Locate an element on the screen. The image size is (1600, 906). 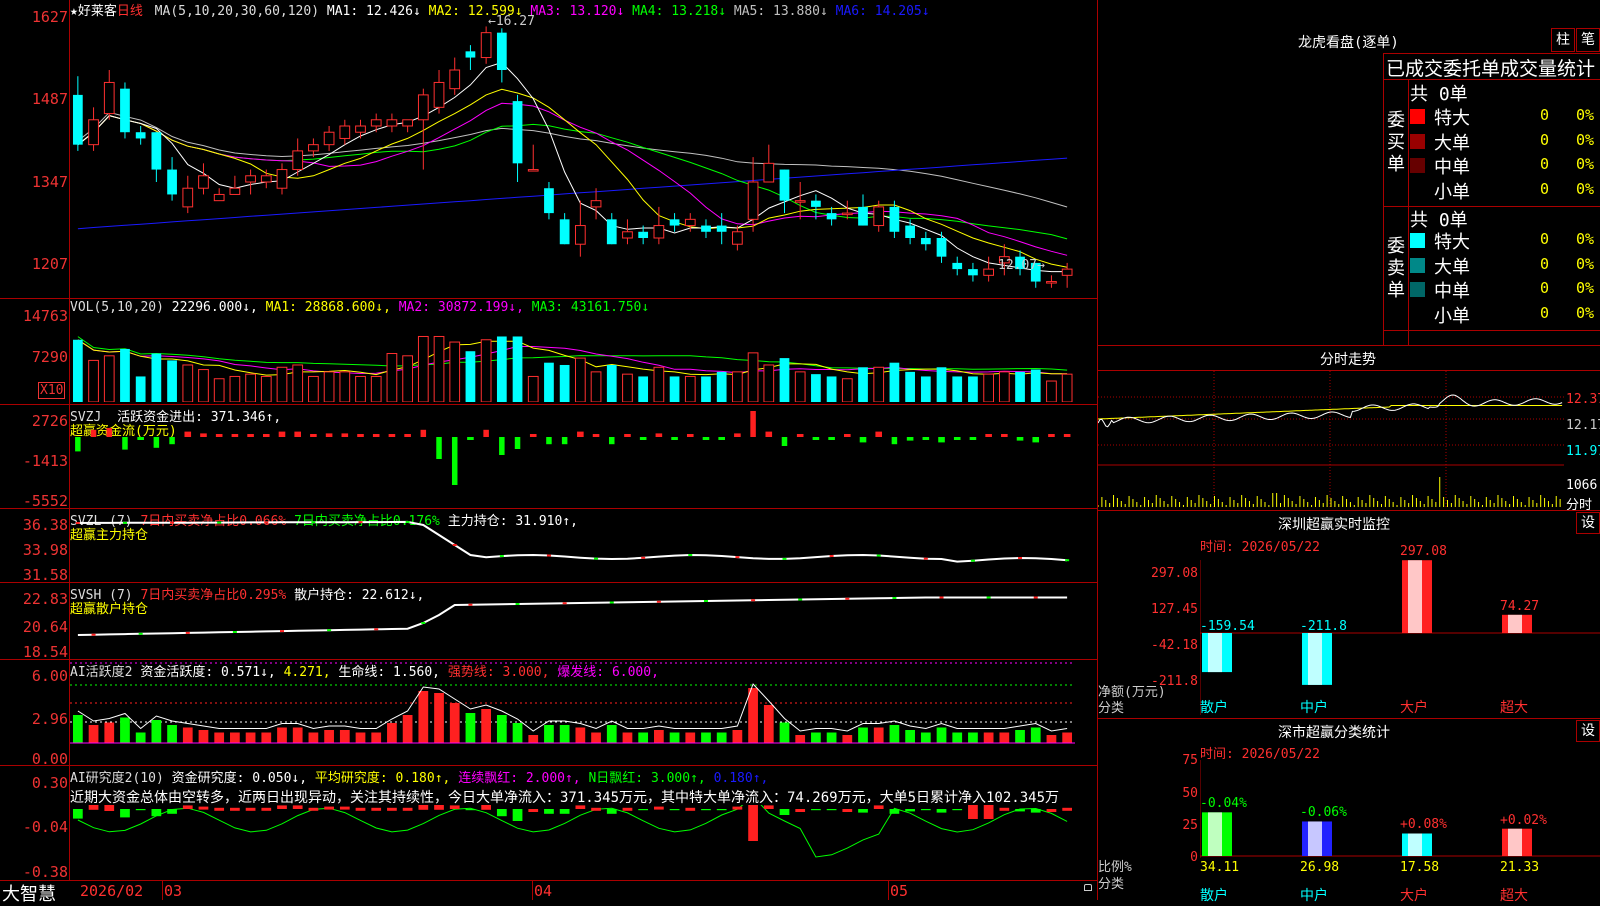
ai-research-avg: 平均研究度: 0.180↑, is located at coordinates (382, 778).